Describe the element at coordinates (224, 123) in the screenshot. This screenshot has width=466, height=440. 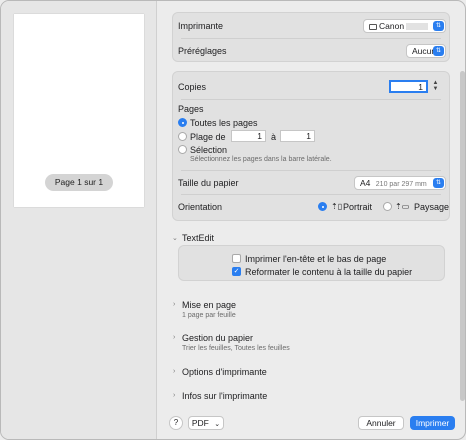
I see `all-pages-label: Toutes les pages` at that location.